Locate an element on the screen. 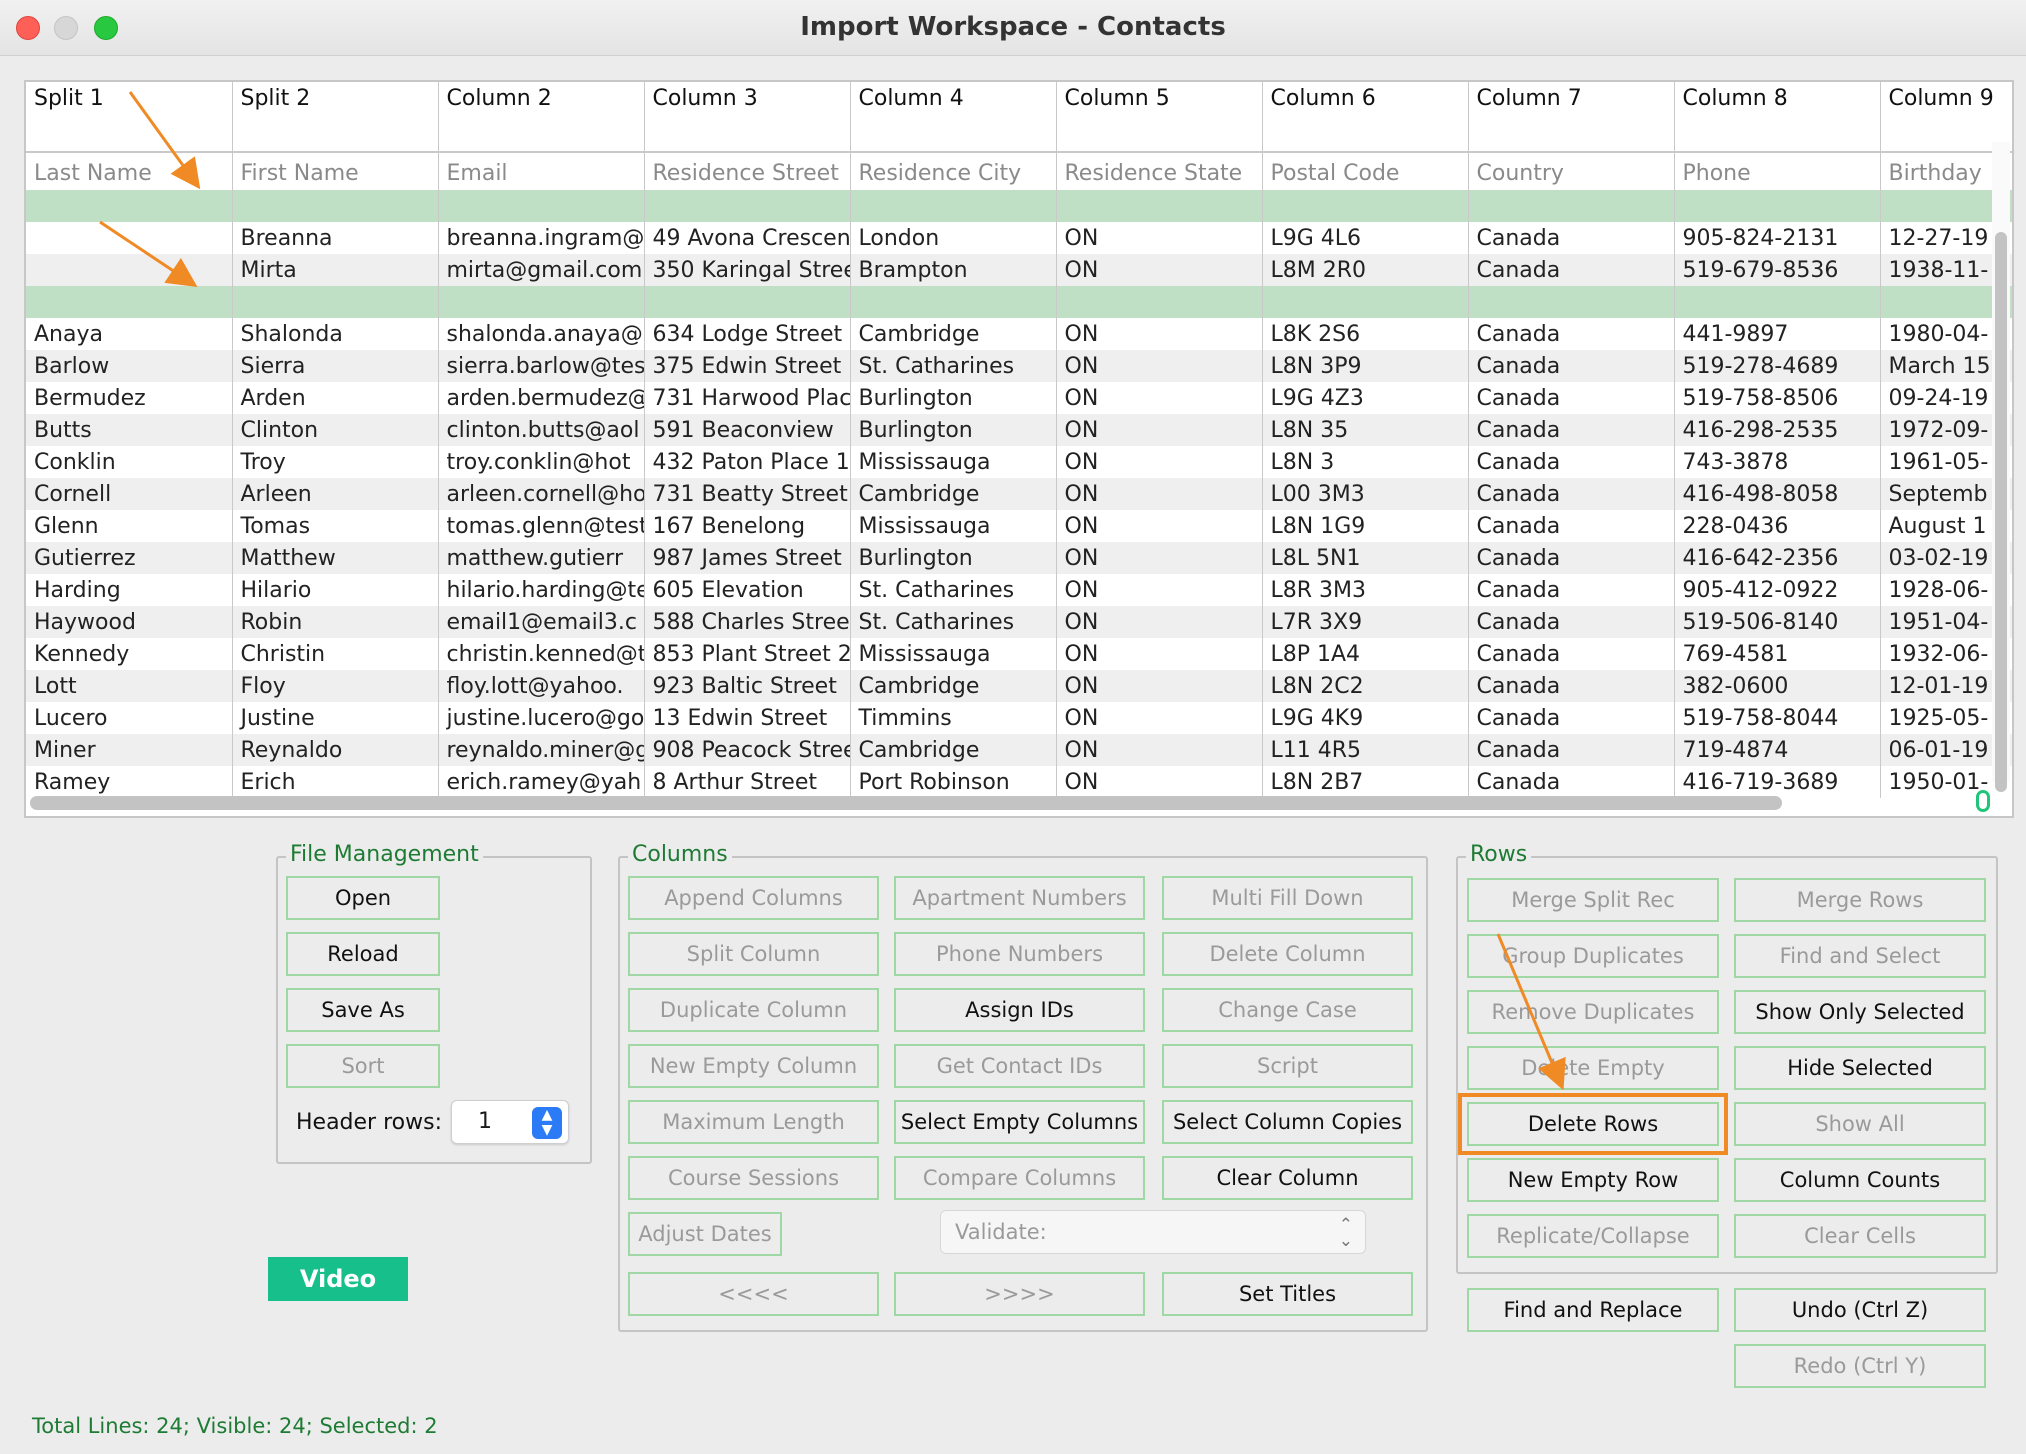 Image resolution: width=2026 pixels, height=1454 pixels. table-cell: L8N 1G9 is located at coordinates (1365, 526).